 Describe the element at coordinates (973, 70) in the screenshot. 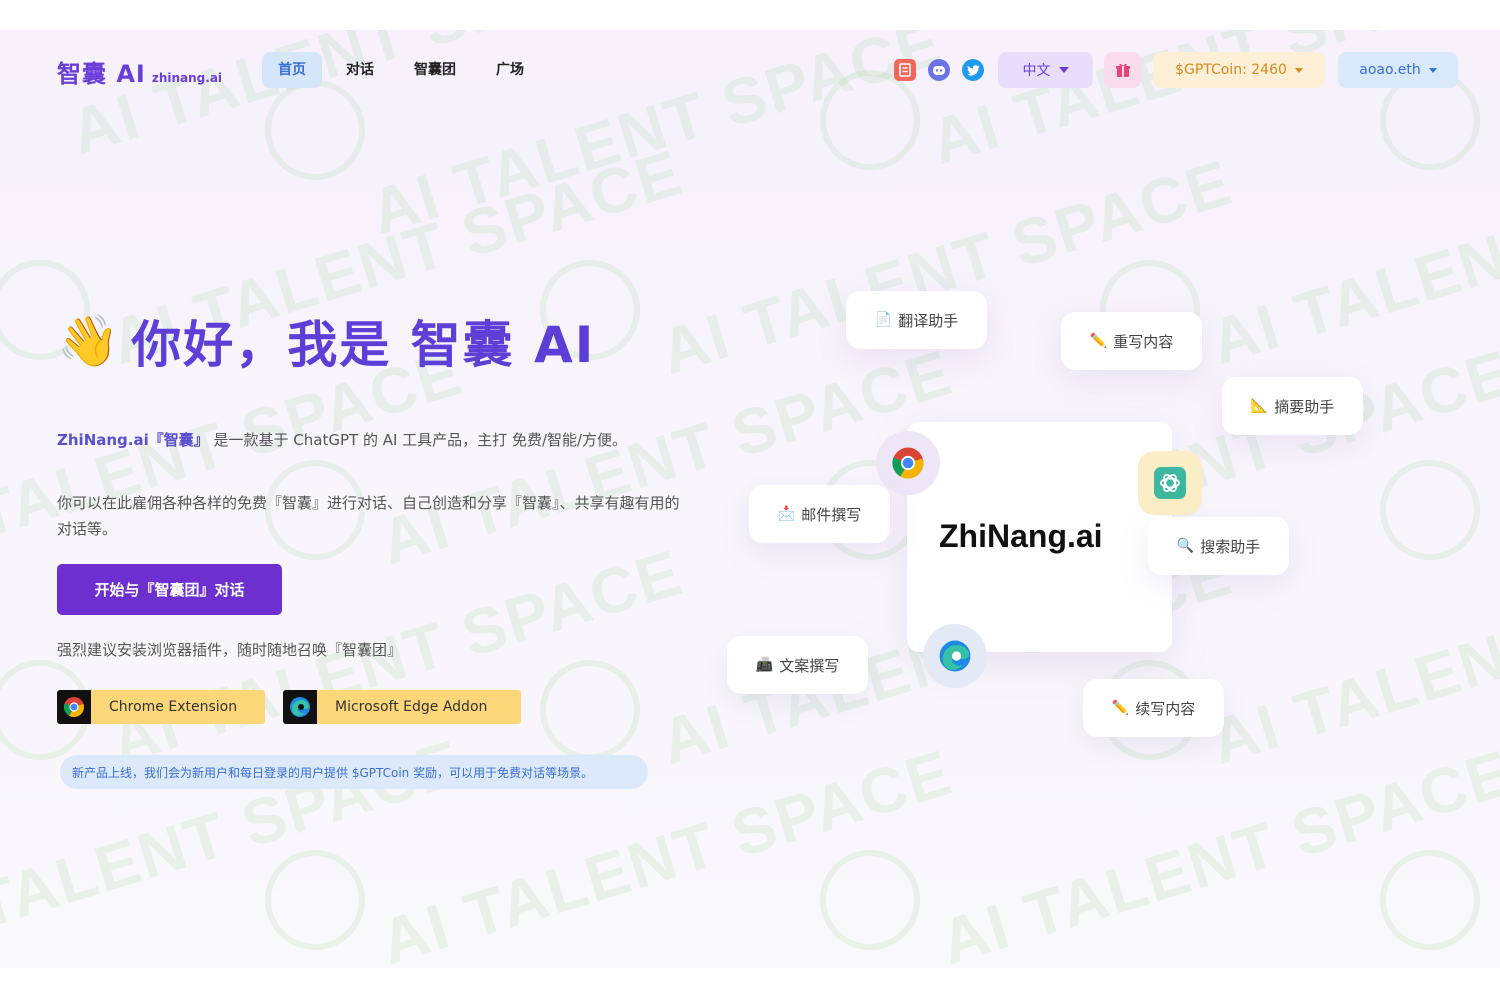

I see `twitter-icon` at that location.